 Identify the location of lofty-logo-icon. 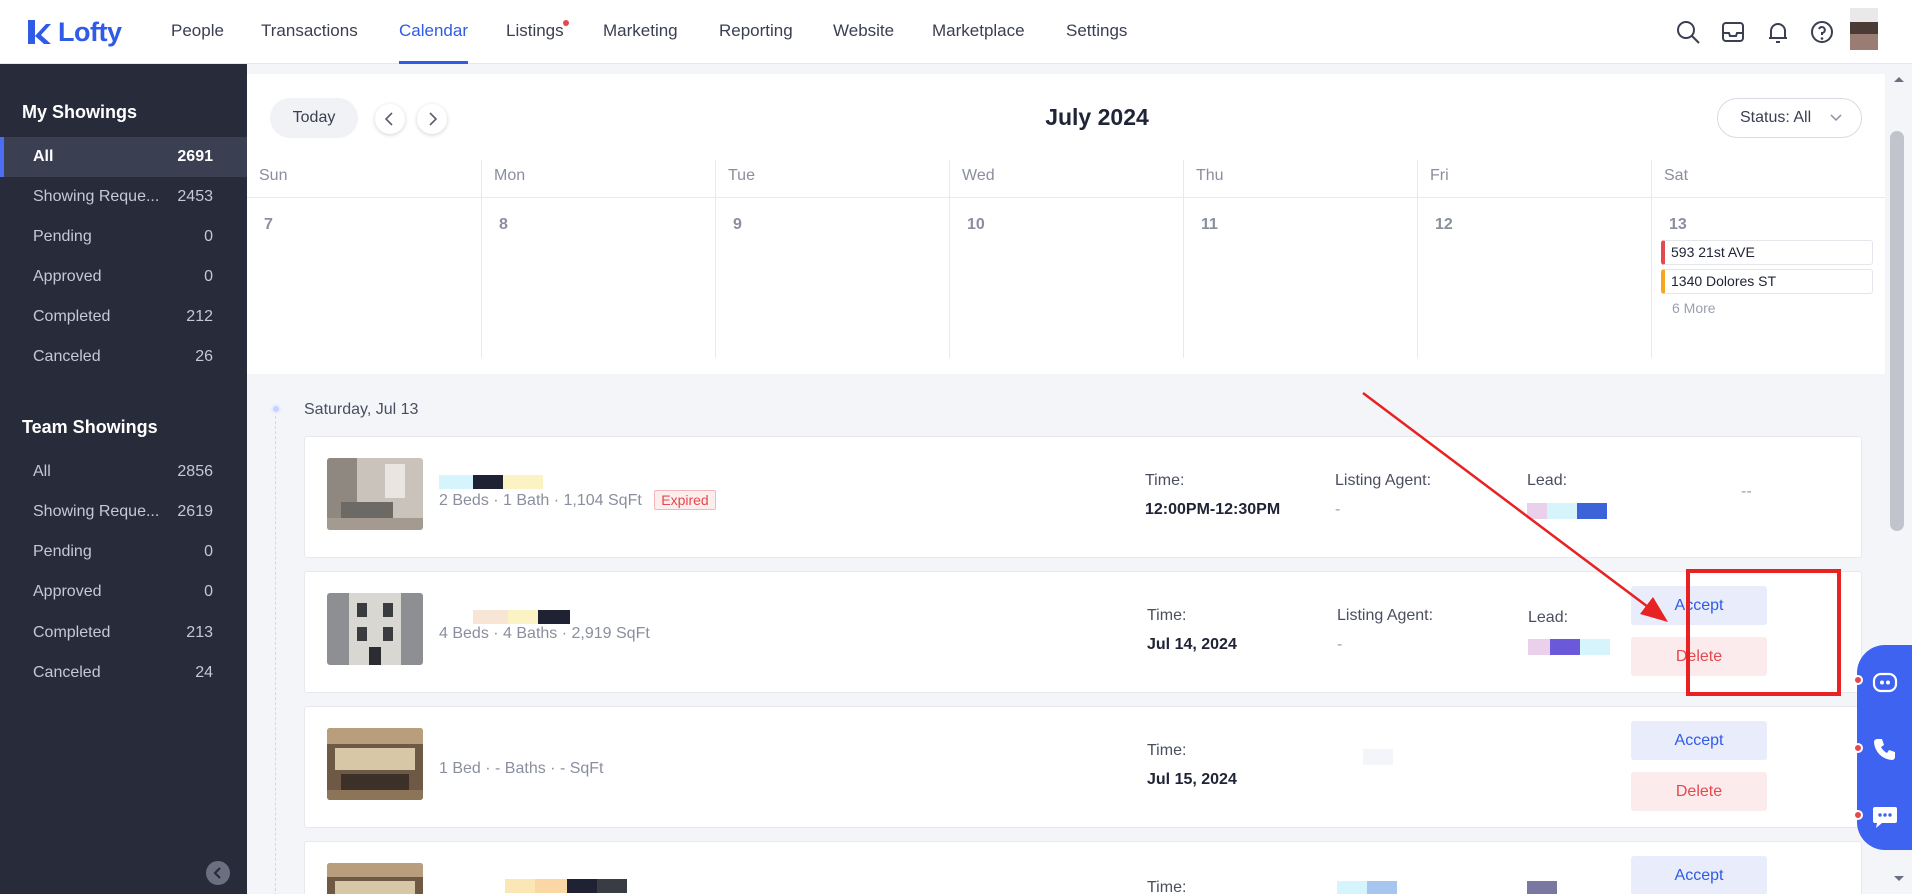
(39, 32).